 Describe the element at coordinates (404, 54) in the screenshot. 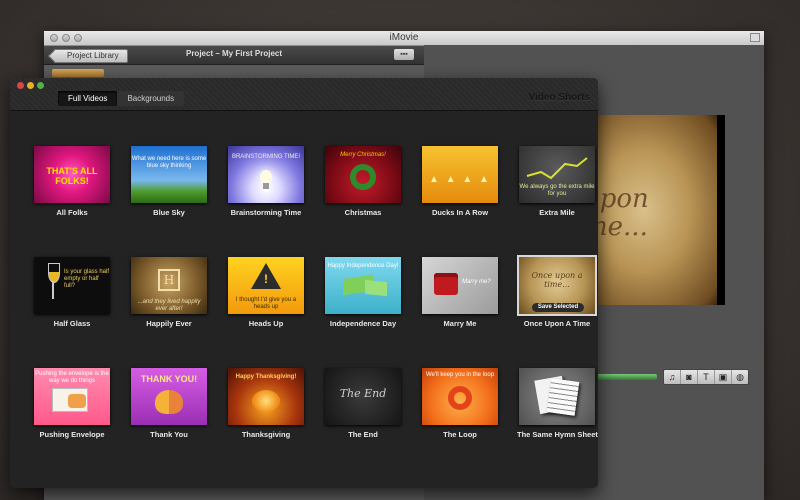

I see `project-menu-button: ▪▪▪` at that location.